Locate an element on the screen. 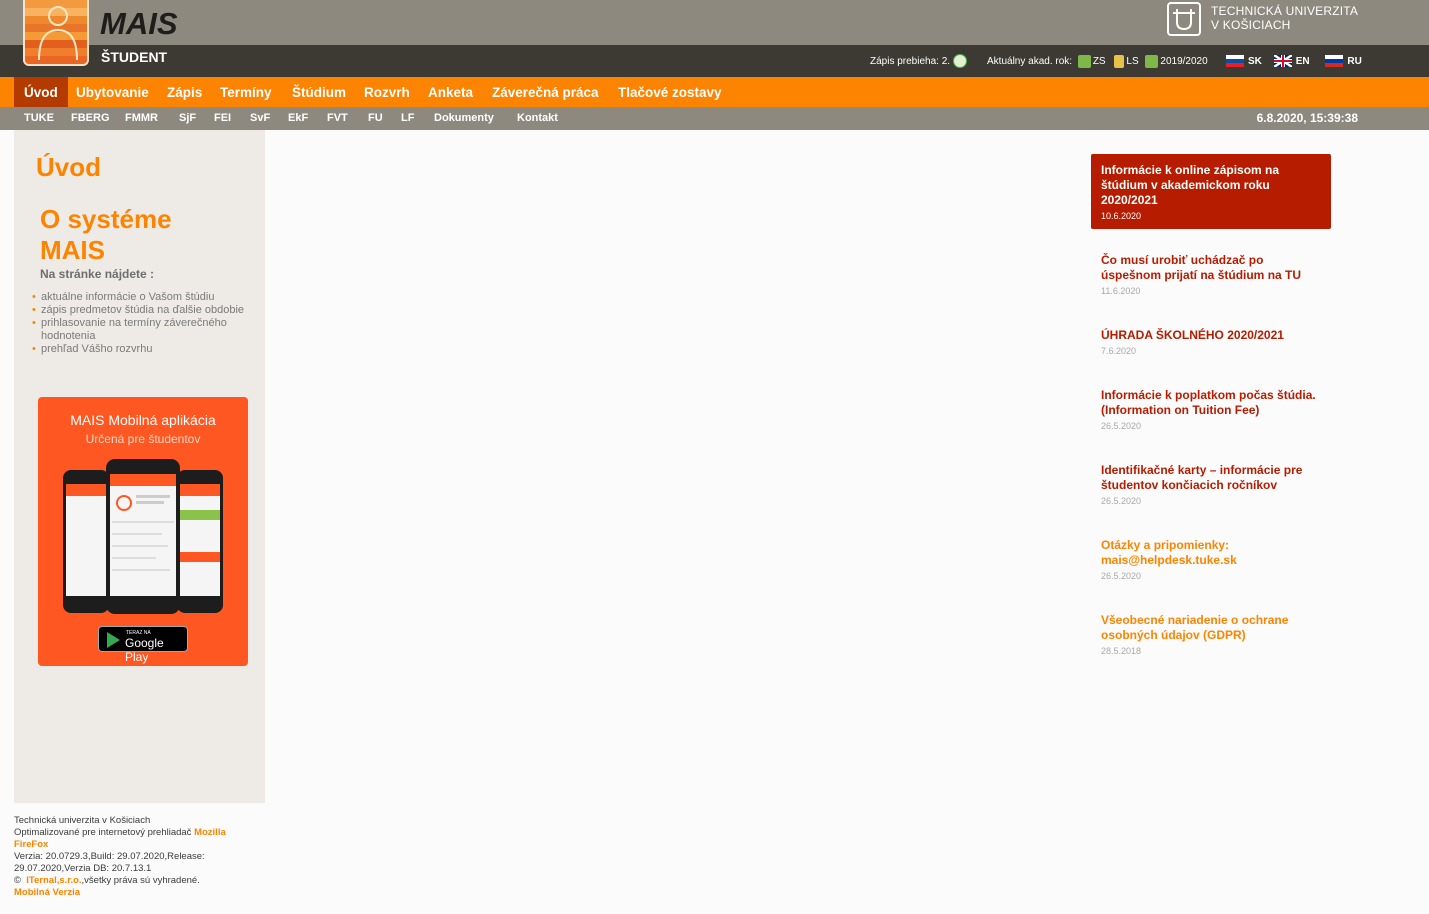  subnav-fvt: FVT is located at coordinates (337, 118).